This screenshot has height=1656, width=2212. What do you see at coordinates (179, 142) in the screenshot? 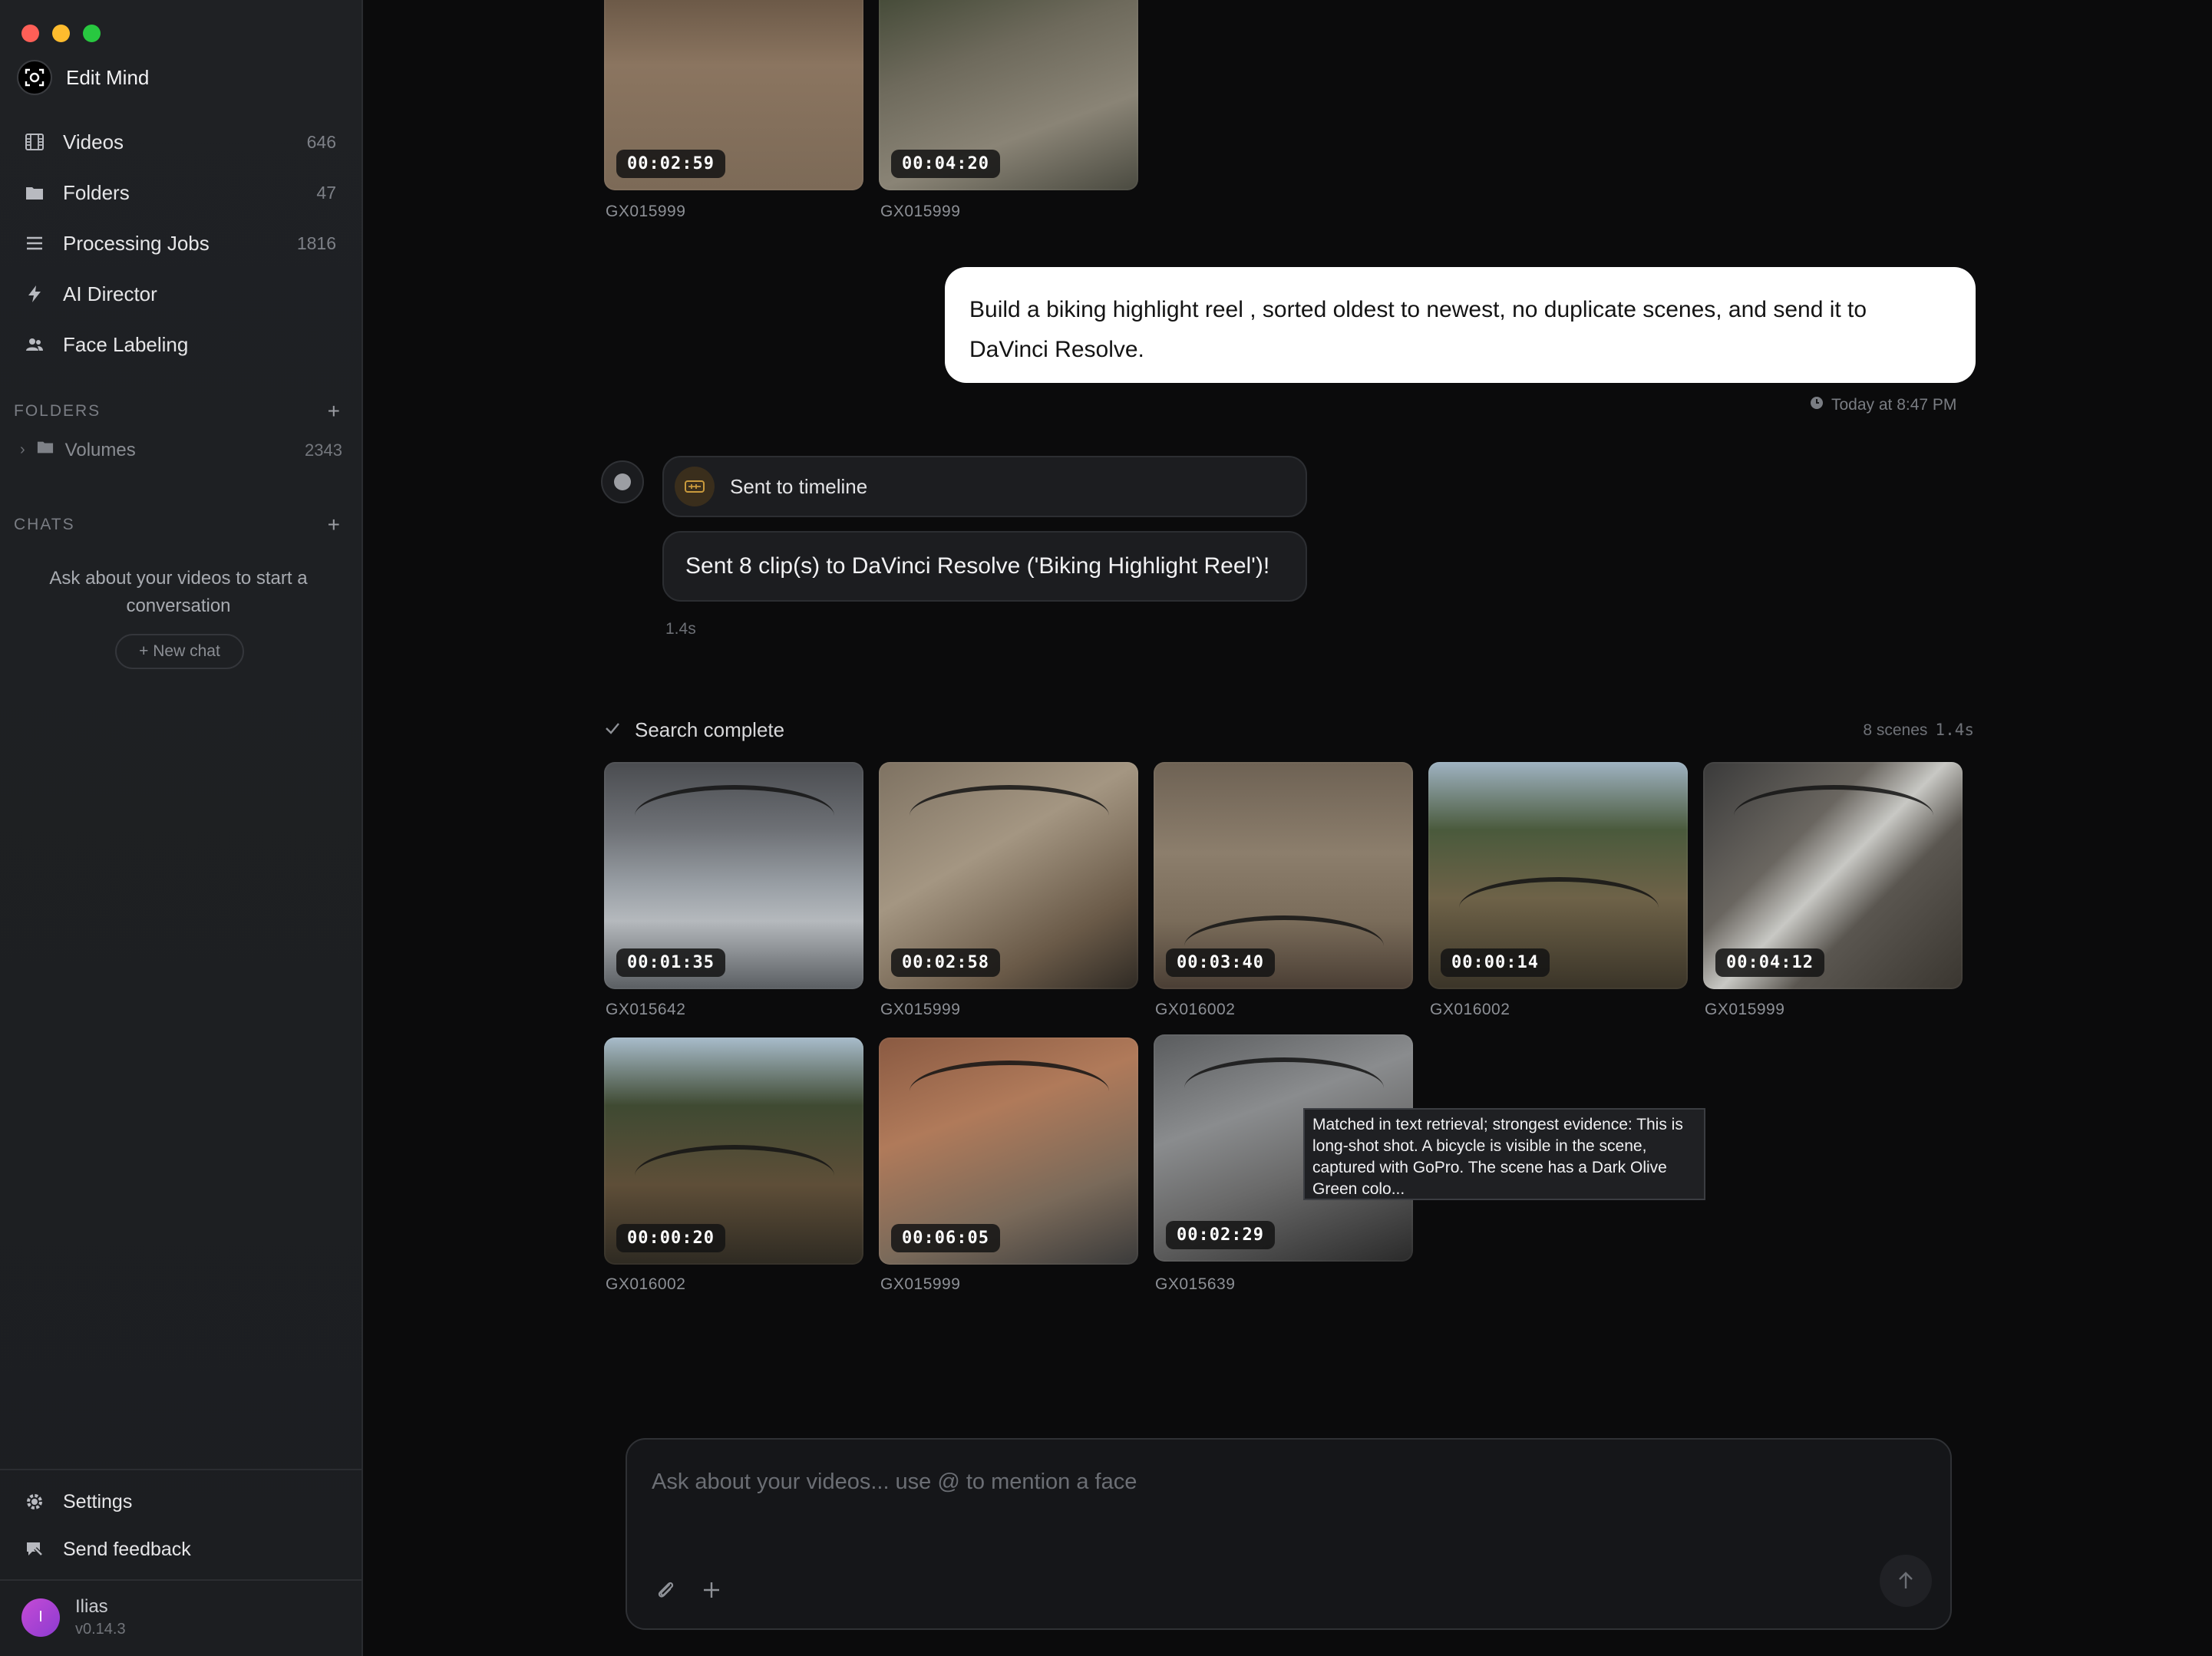
I see `nav-videos: Videos 646` at bounding box center [179, 142].